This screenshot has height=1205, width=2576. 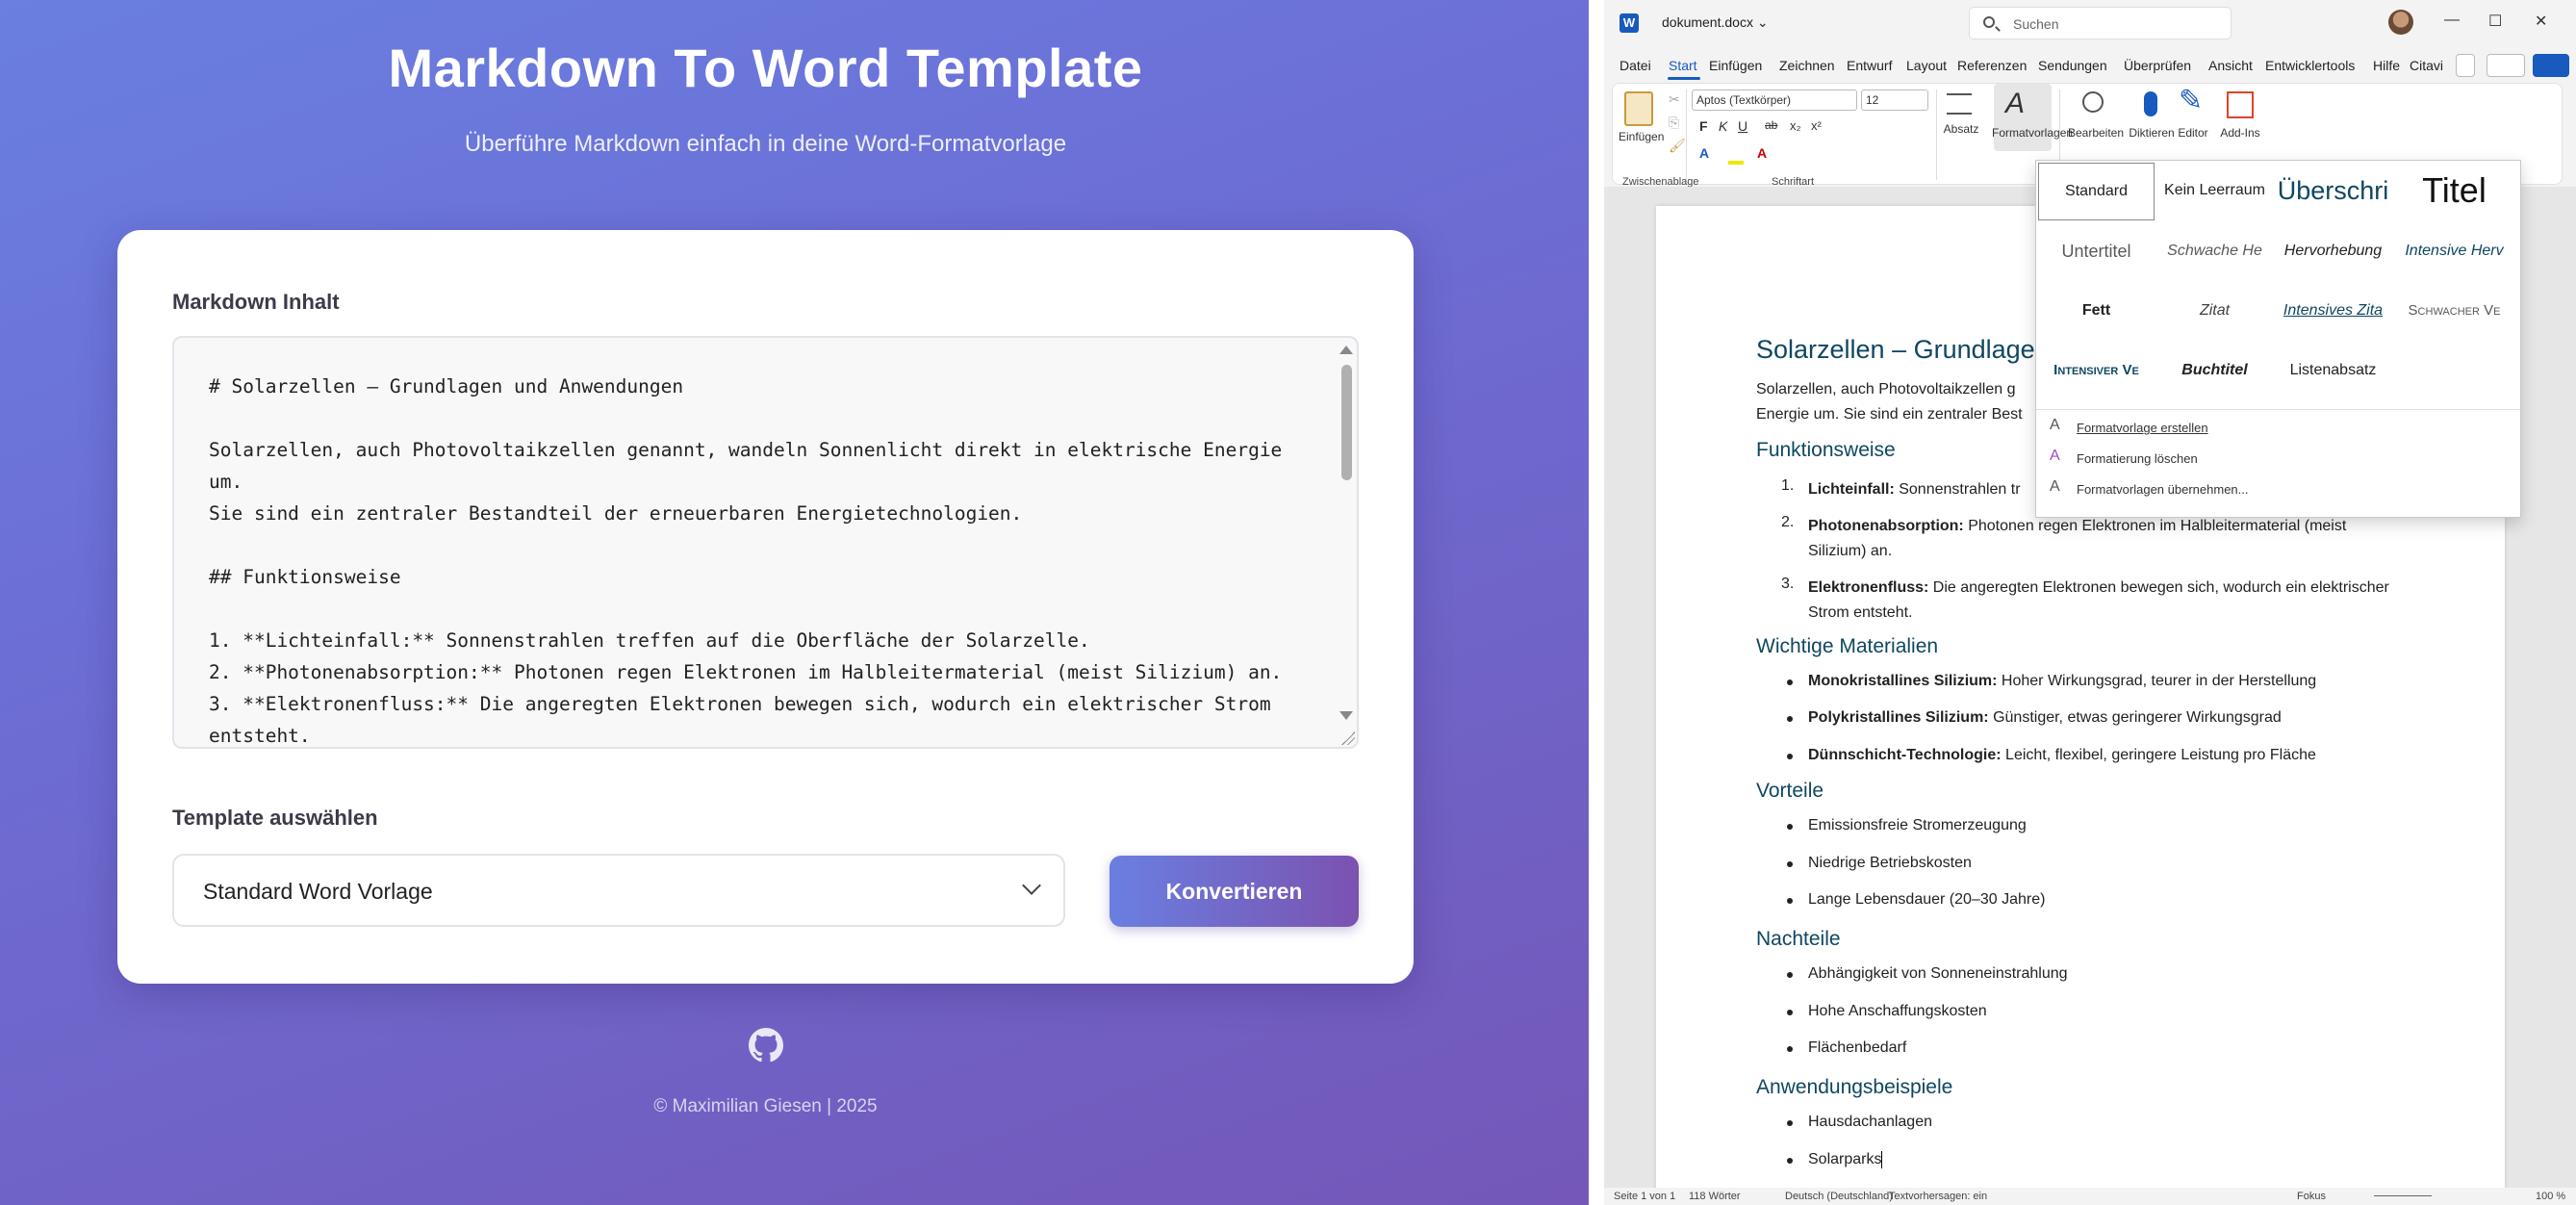 I want to click on style-standard: Standard, so click(x=2096, y=192).